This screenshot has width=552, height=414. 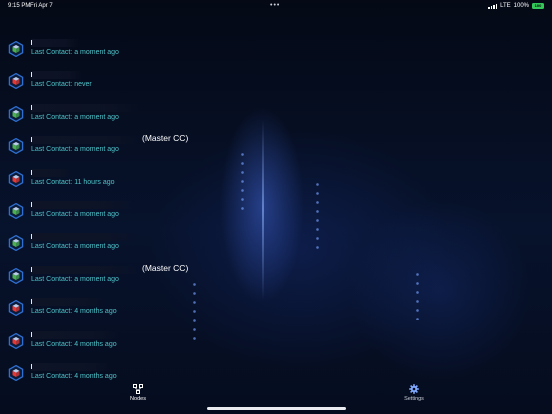 I want to click on node-last-contact: Last Contact: never, so click(x=61, y=85).